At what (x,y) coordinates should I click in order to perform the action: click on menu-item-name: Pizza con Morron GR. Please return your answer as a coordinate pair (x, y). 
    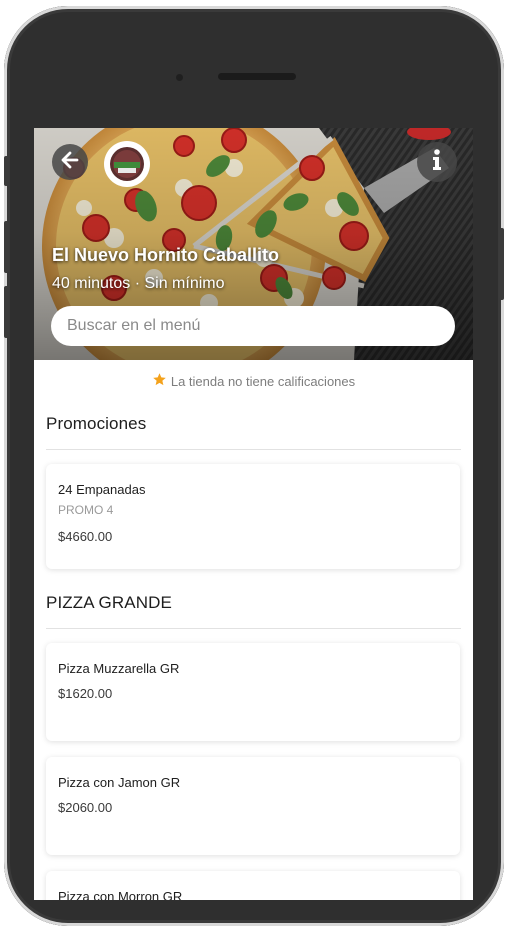
    Looking at the image, I should click on (120, 894).